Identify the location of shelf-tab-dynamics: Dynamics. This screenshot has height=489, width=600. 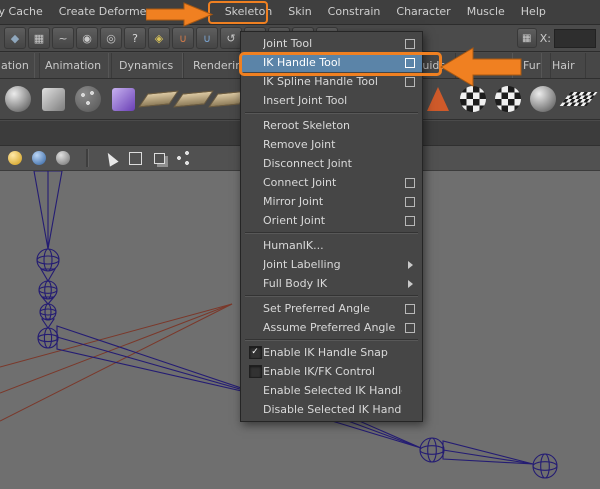
(146, 65).